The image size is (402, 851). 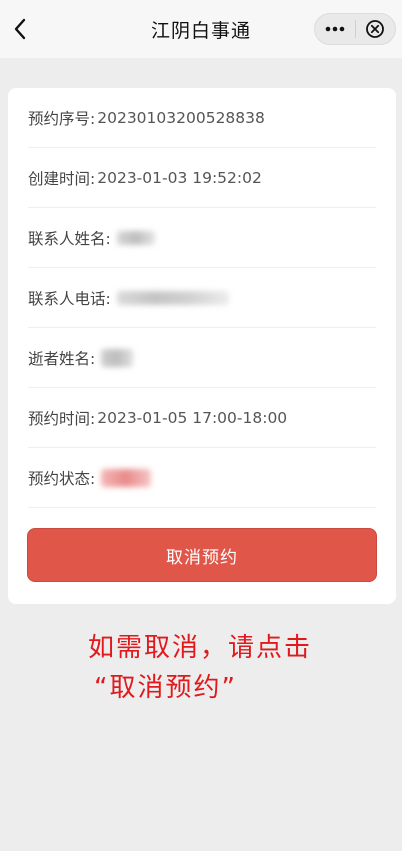 I want to click on detail-row-reservation-status: 预约状态:, so click(x=202, y=478).